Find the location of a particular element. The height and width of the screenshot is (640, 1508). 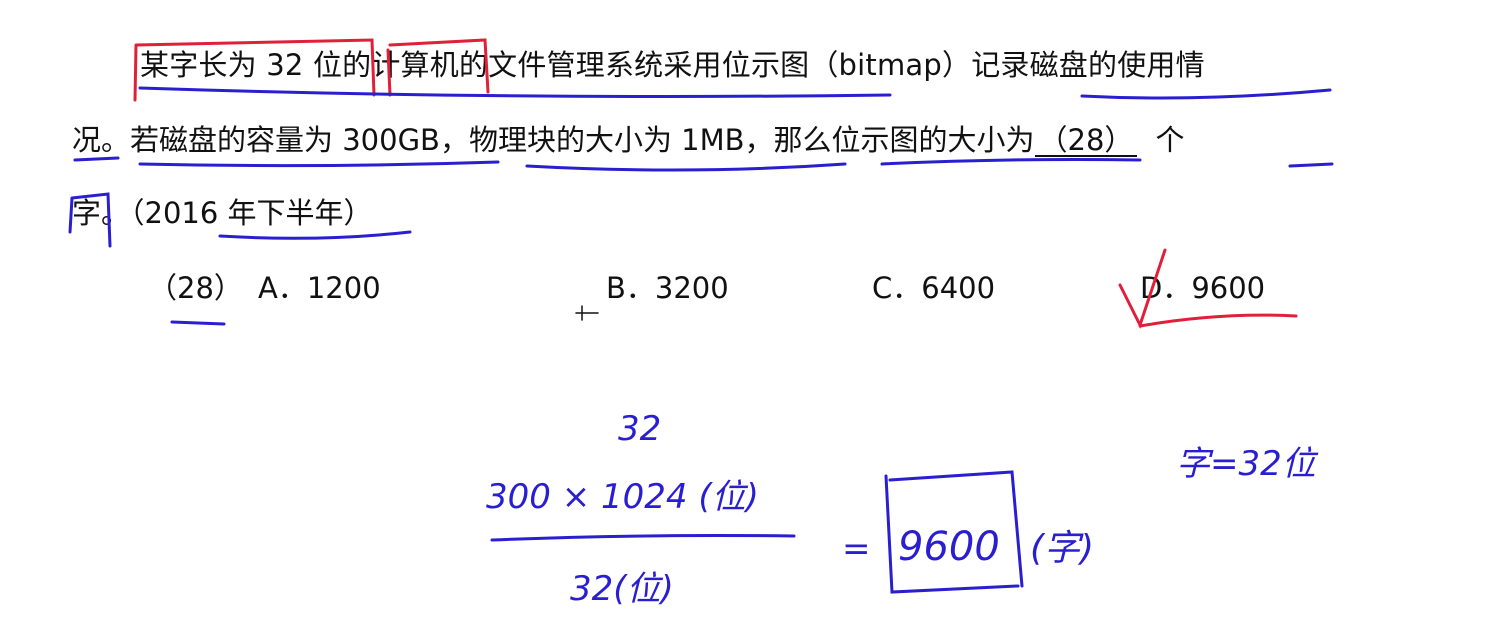

handwriting-note: 字=32位 is located at coordinates (1247, 464).